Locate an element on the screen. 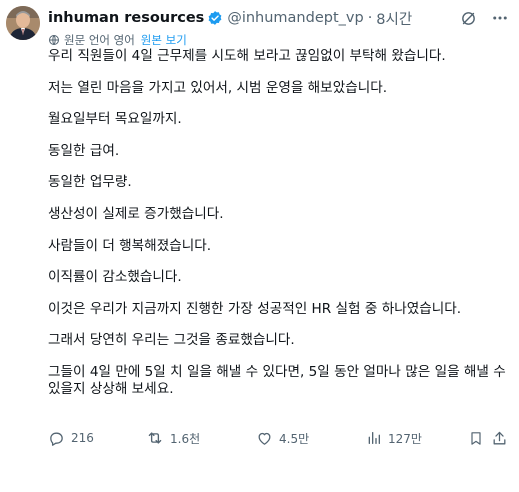 The height and width of the screenshot is (492, 519). tweet-paragraph: 사람들이 더 행복해졌습니다. is located at coordinates (130, 245).